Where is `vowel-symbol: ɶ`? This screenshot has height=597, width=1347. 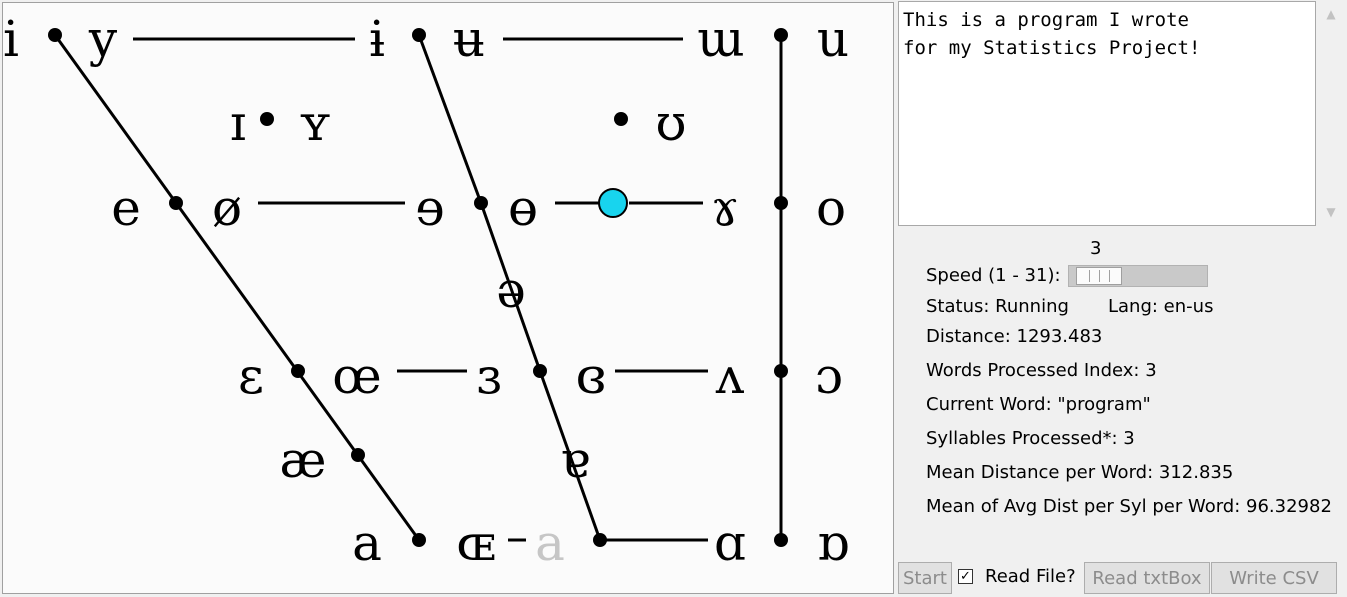 vowel-symbol: ɶ is located at coordinates (476, 543).